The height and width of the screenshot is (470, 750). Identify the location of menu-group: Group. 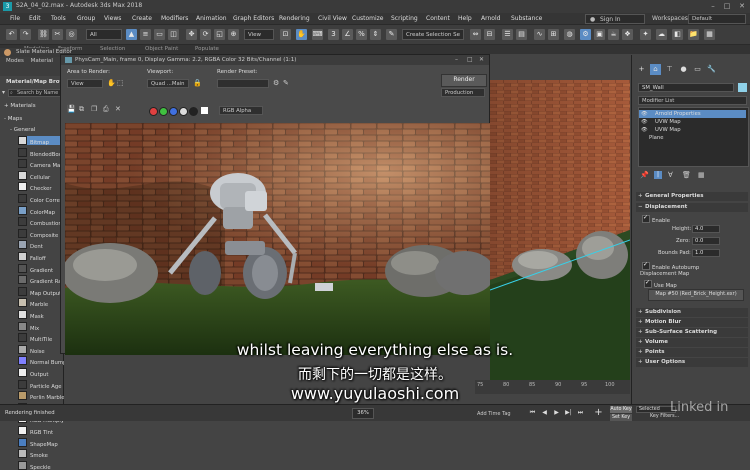
(86, 18).